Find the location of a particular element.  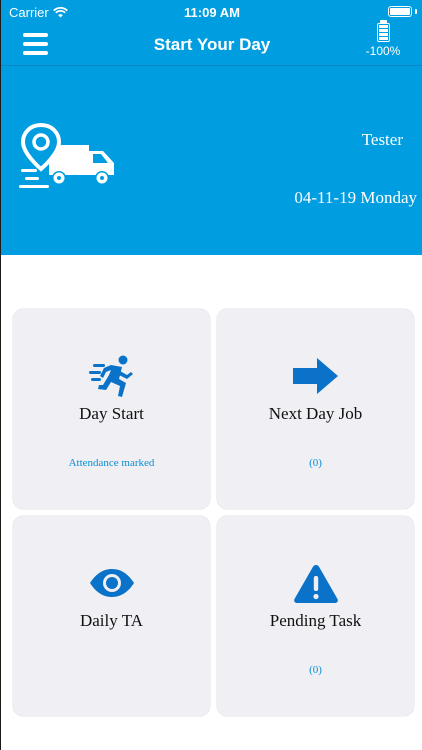

warning-triangle-icon is located at coordinates (315, 584).